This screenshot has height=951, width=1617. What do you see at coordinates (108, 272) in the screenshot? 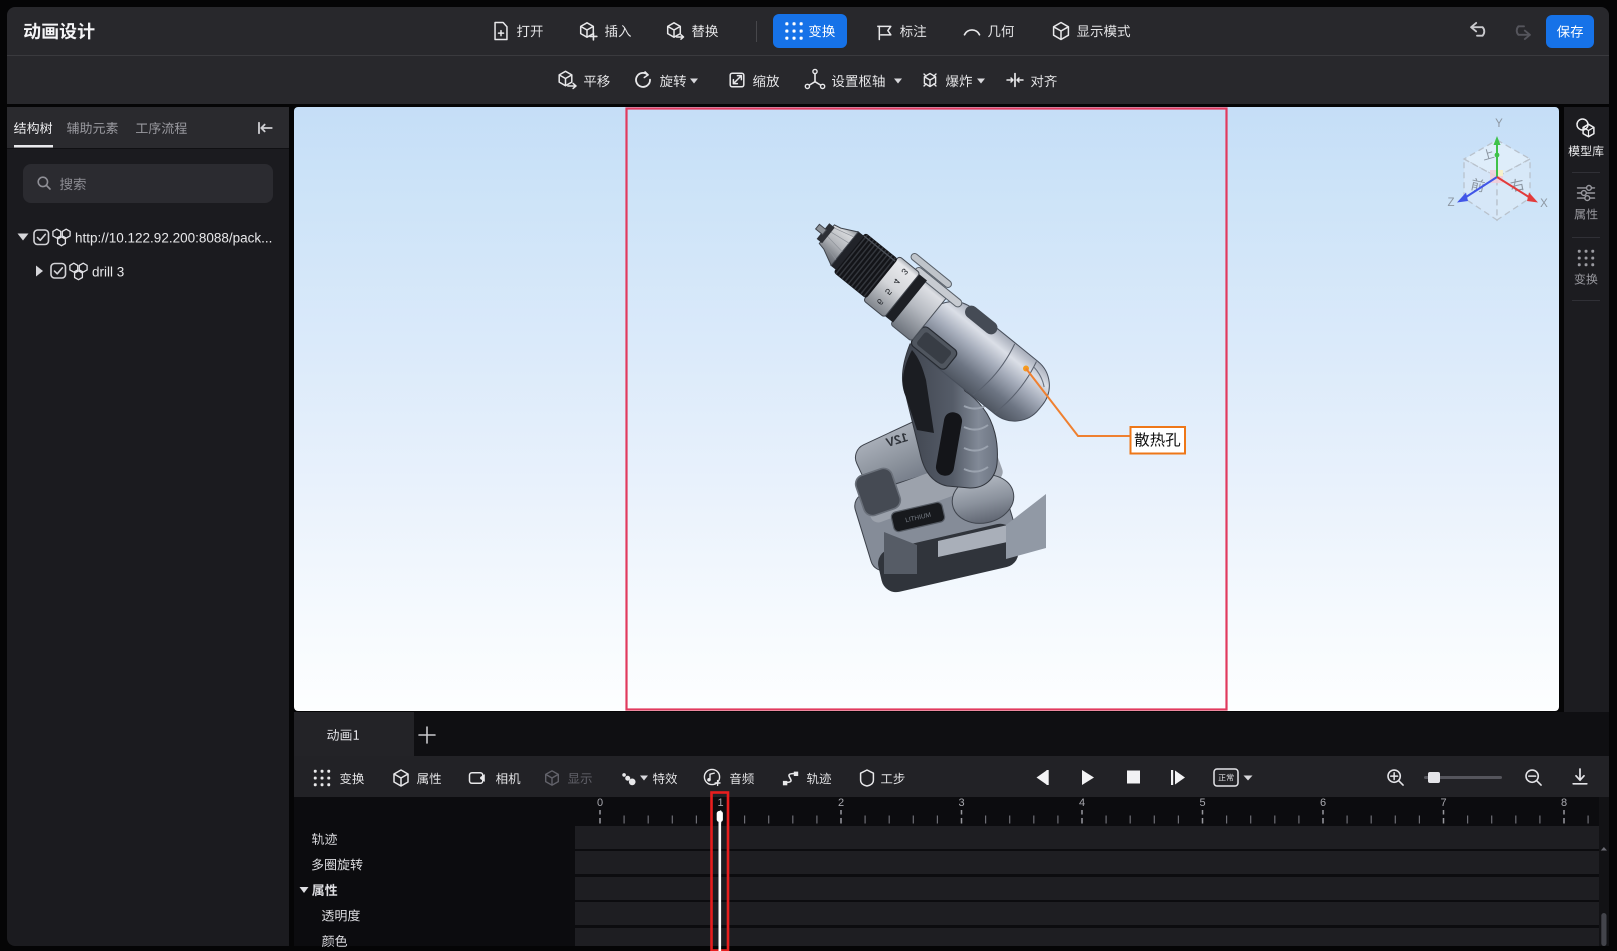
I see `svg-text: drill 3` at bounding box center [108, 272].